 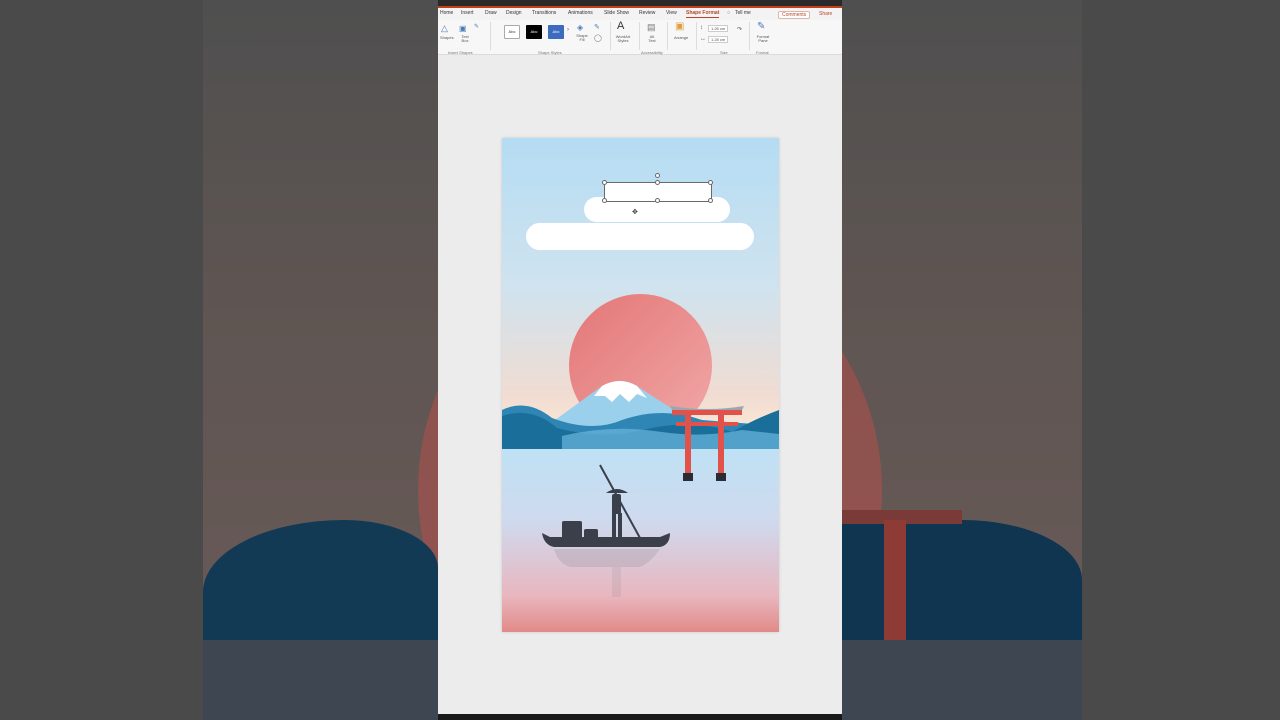 I want to click on tab-slide-show: Slide Show, so click(x=616, y=13).